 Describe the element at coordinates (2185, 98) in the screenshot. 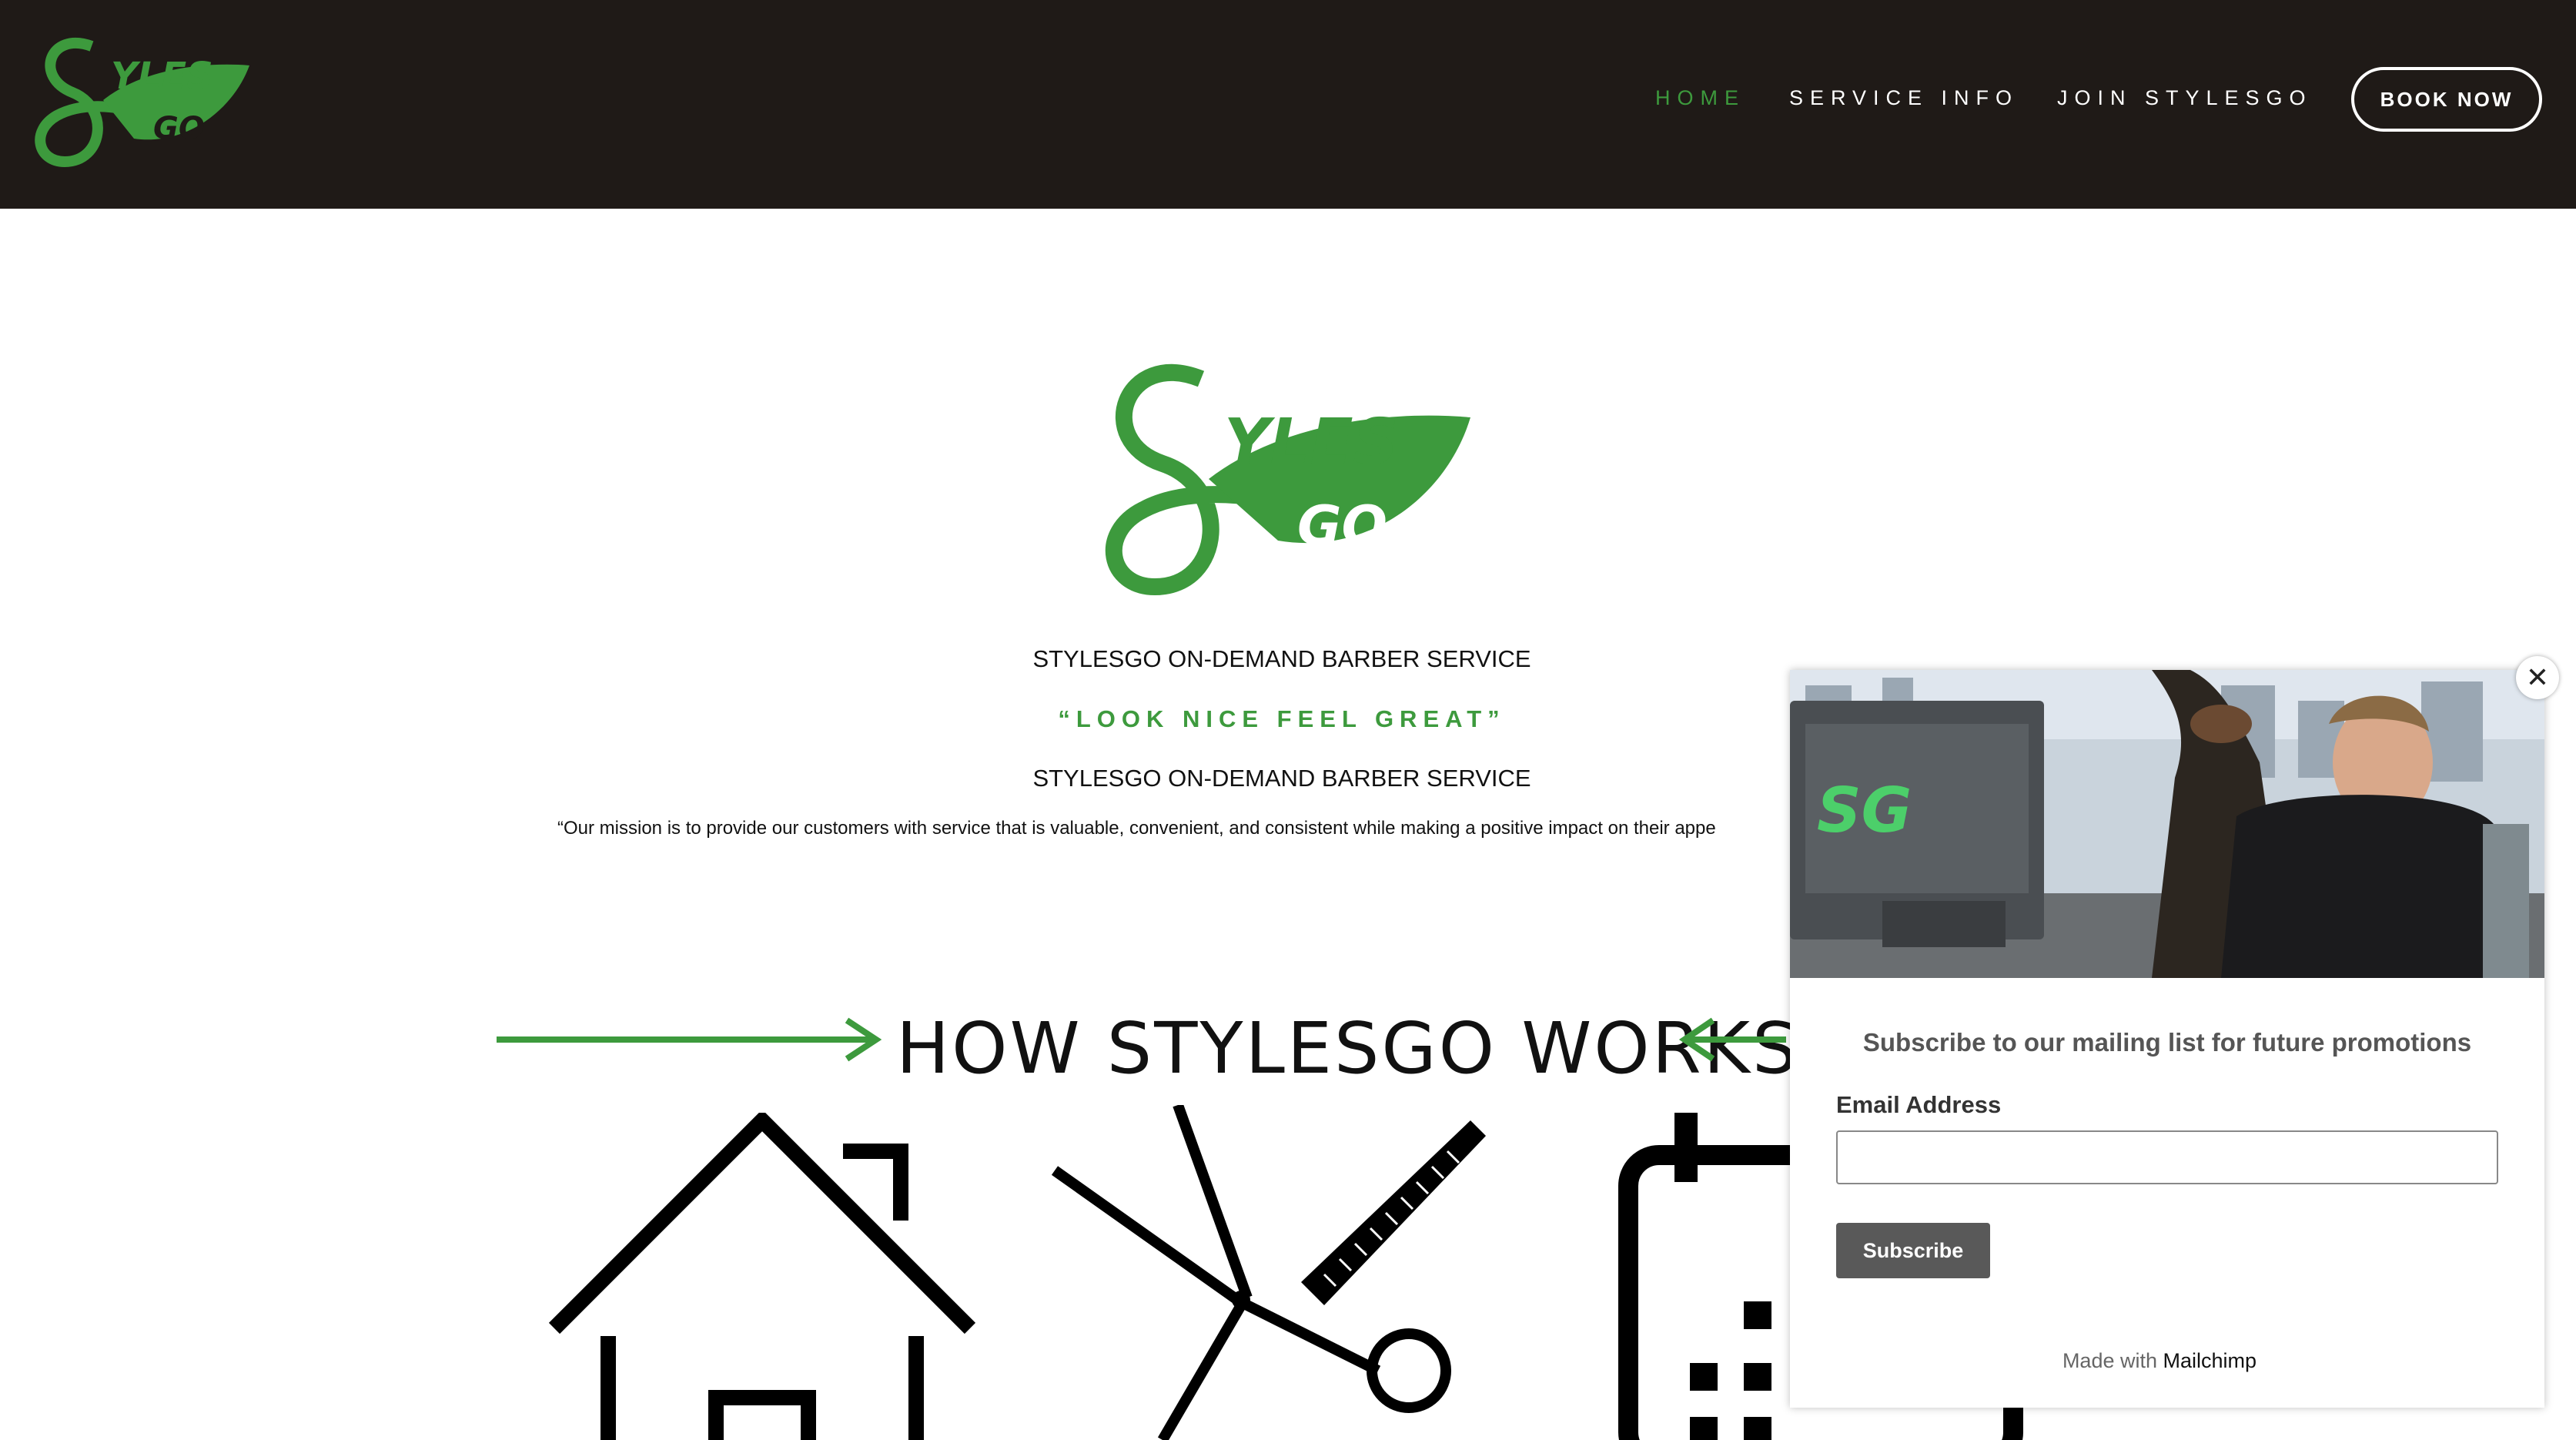

I see `nav-join-stylesgo: JOIN STYLESGO` at that location.